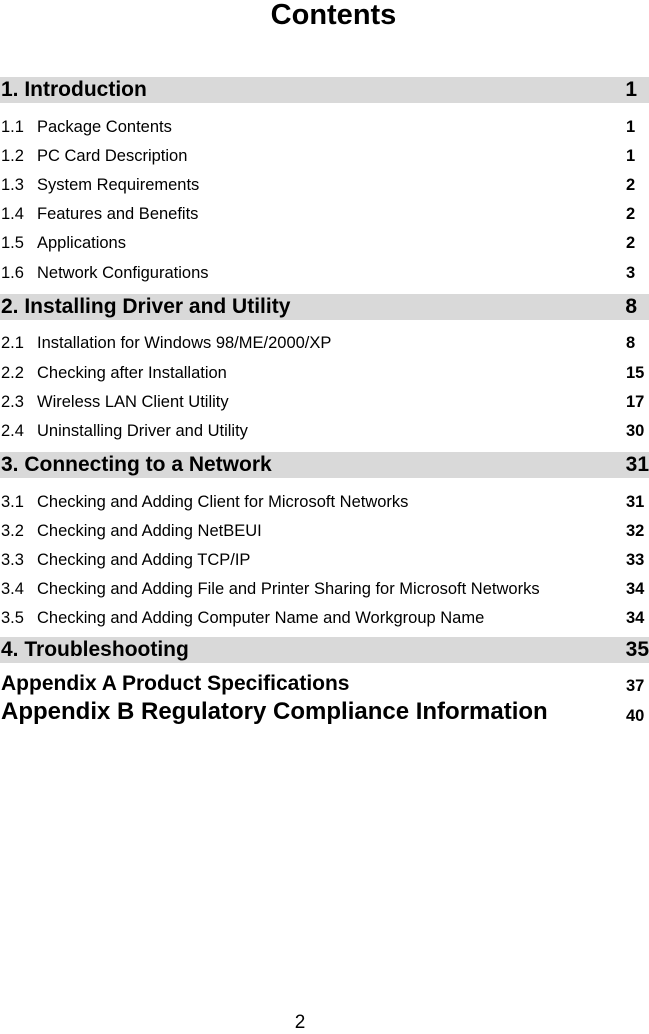 The width and height of the screenshot is (649, 1034). Describe the element at coordinates (324, 127) in the screenshot. I see `toc-section: 1.1 Package Contents 1` at that location.